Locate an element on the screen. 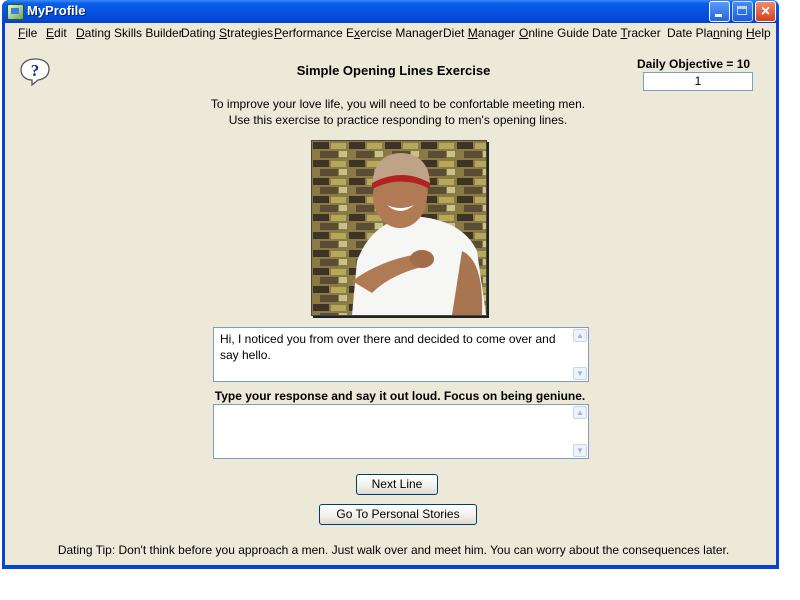 The image size is (800, 600). mnemonic-letter: S is located at coordinates (223, 33).